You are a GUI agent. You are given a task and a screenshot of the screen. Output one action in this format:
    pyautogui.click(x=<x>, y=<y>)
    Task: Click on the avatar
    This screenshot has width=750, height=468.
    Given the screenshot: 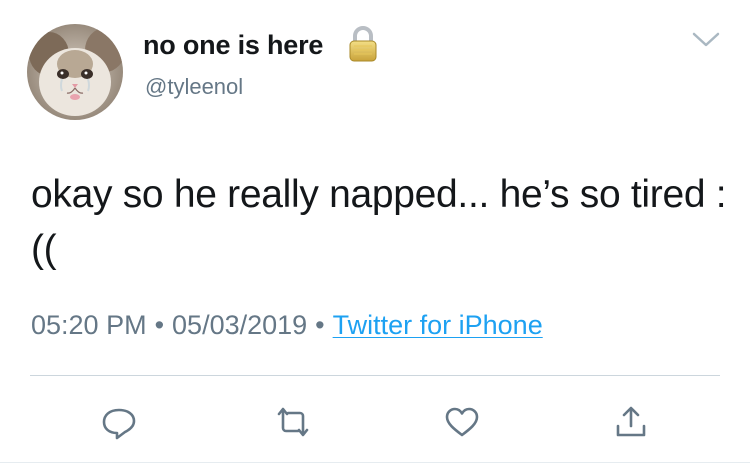 What is the action you would take?
    pyautogui.click(x=75, y=72)
    